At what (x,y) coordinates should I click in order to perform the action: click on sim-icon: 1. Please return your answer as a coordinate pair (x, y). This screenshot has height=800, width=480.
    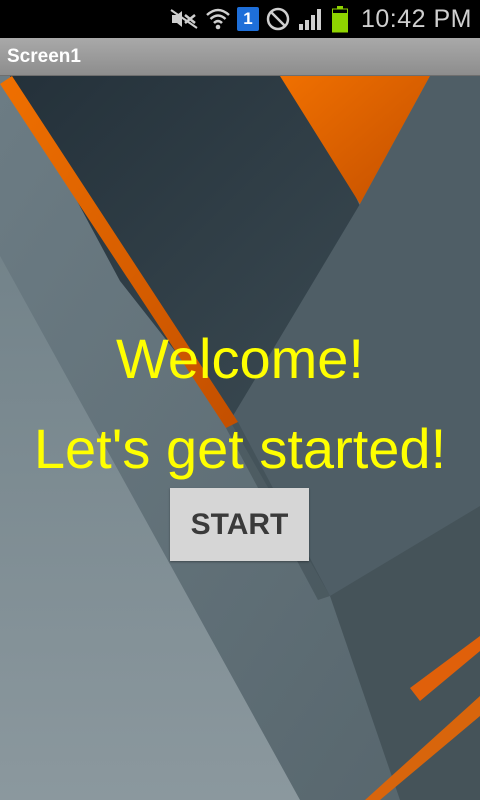
    Looking at the image, I should click on (247, 19).